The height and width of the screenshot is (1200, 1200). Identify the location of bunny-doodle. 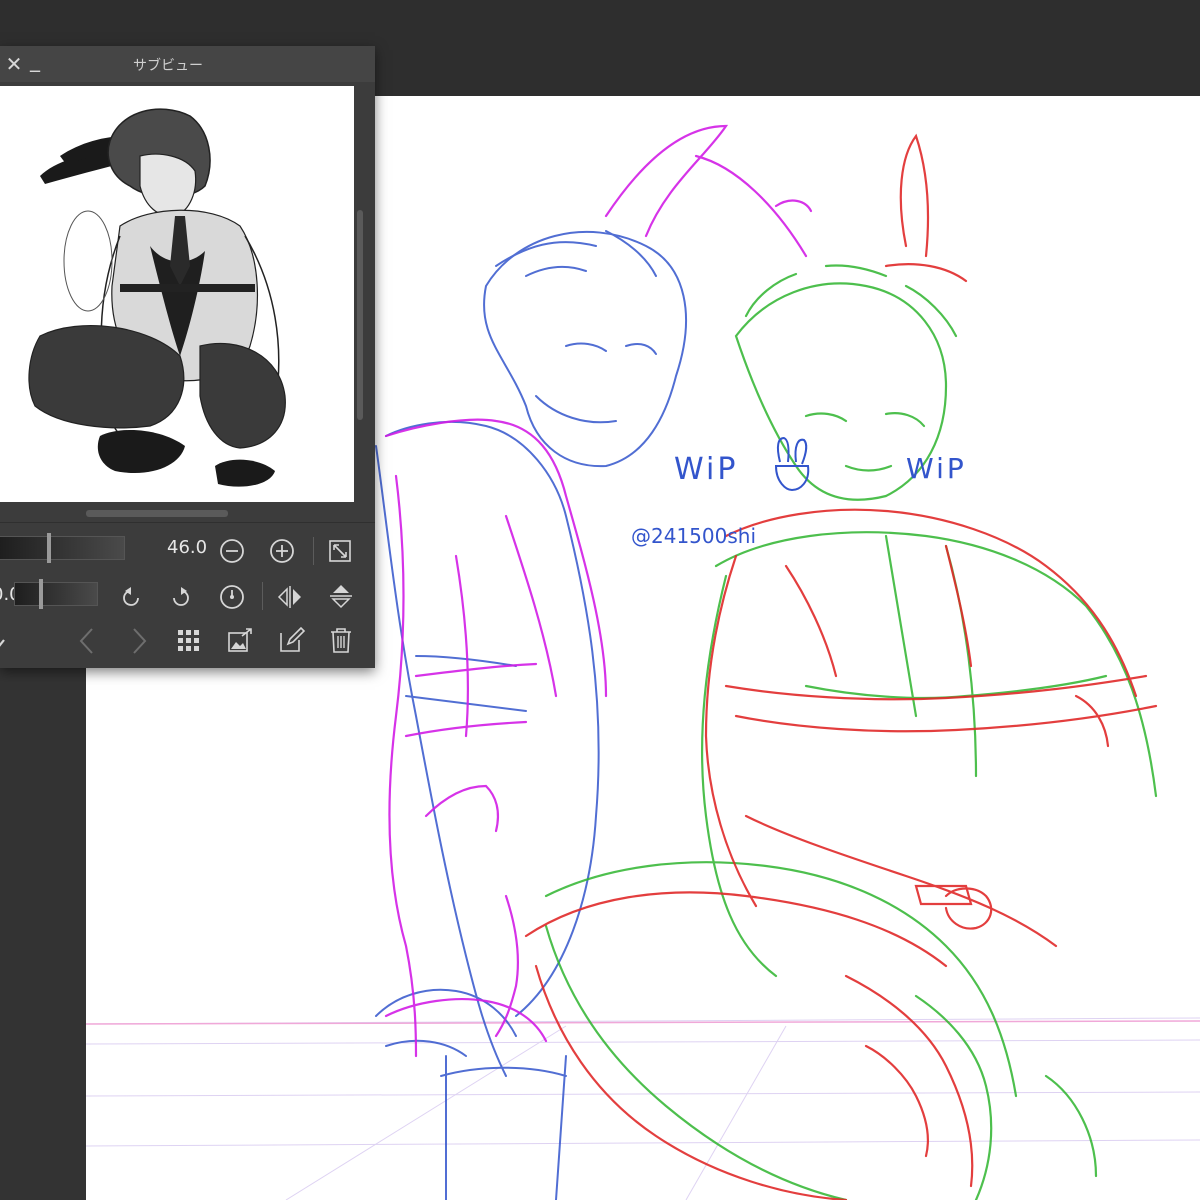
(792, 464).